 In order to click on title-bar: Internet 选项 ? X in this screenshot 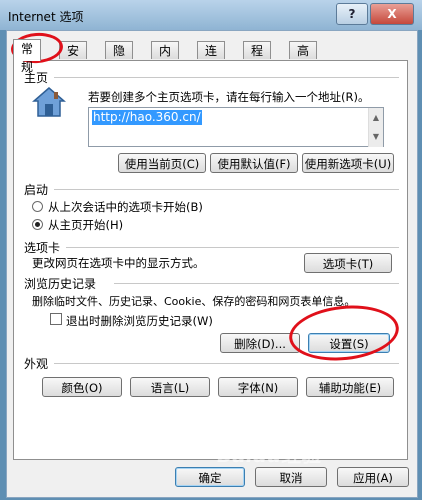, I will do `click(211, 15)`.